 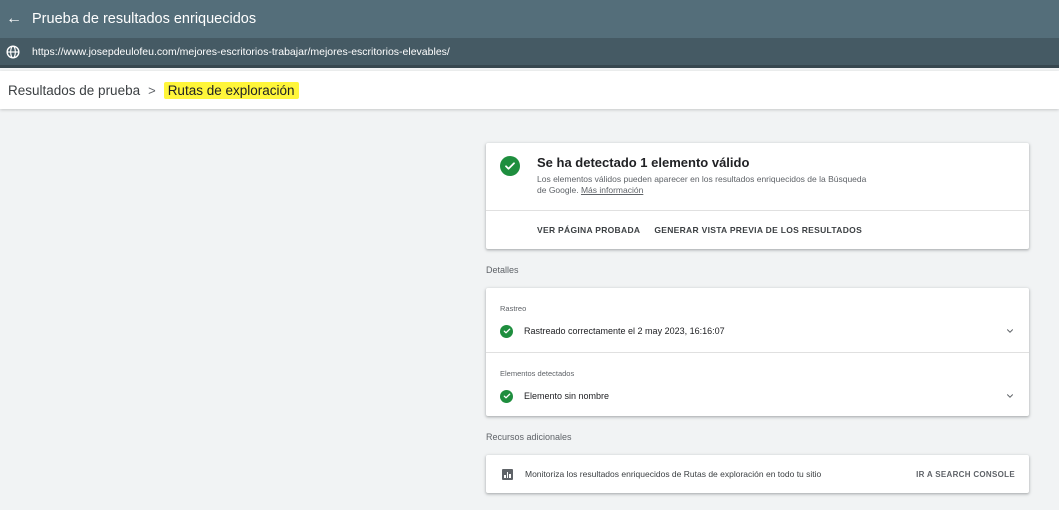 I want to click on globe-icon, so click(x=13, y=51).